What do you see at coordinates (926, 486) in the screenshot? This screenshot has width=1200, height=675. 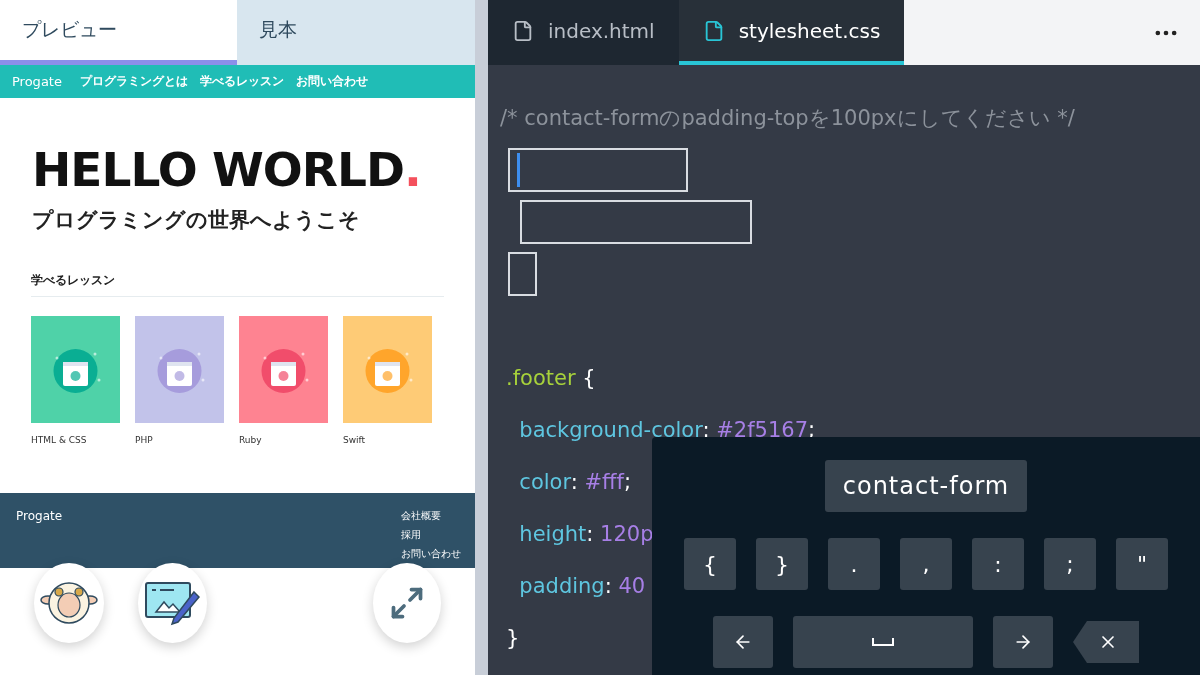 I see `suggestion-key: contact-form` at bounding box center [926, 486].